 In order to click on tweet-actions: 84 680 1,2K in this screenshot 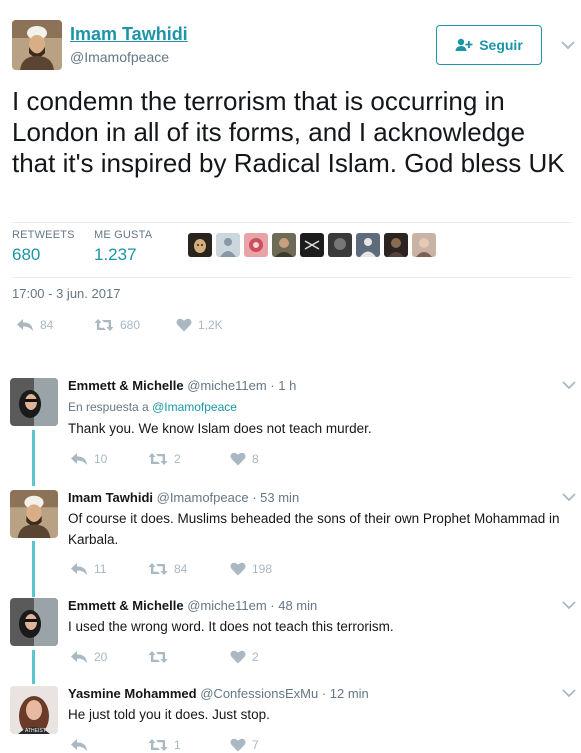, I will do `click(119, 325)`.